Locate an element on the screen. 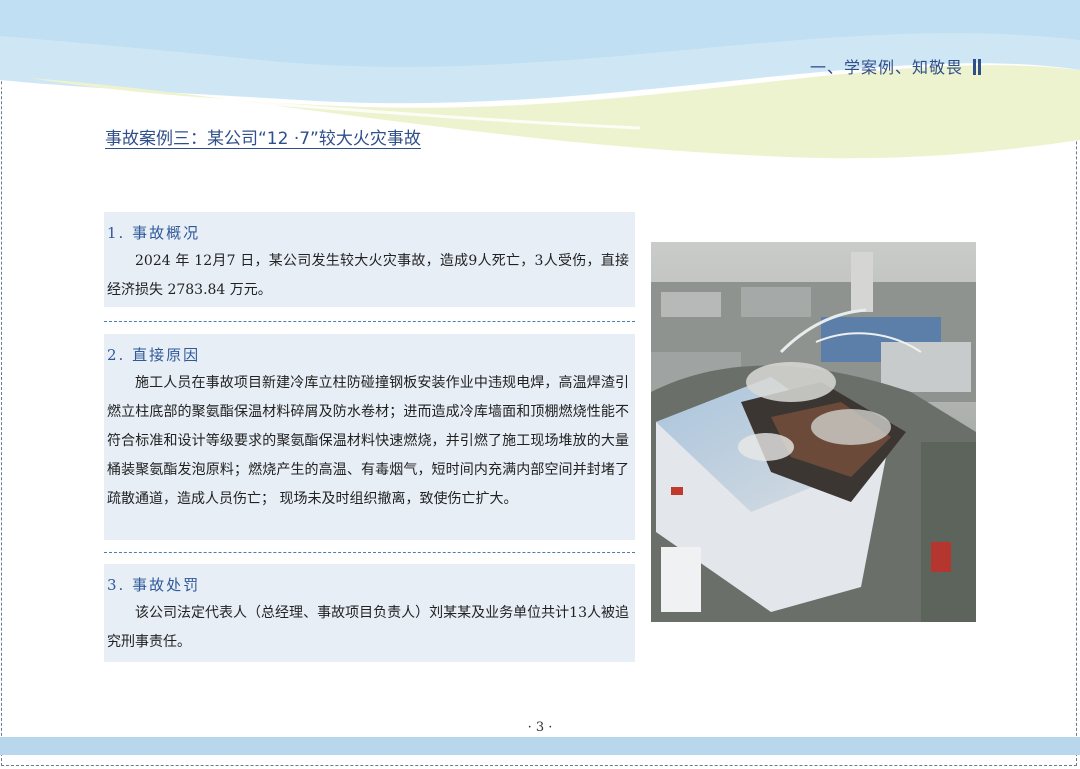 This screenshot has width=1080, height=769. section-heading: 2. 直接原因 is located at coordinates (154, 355).